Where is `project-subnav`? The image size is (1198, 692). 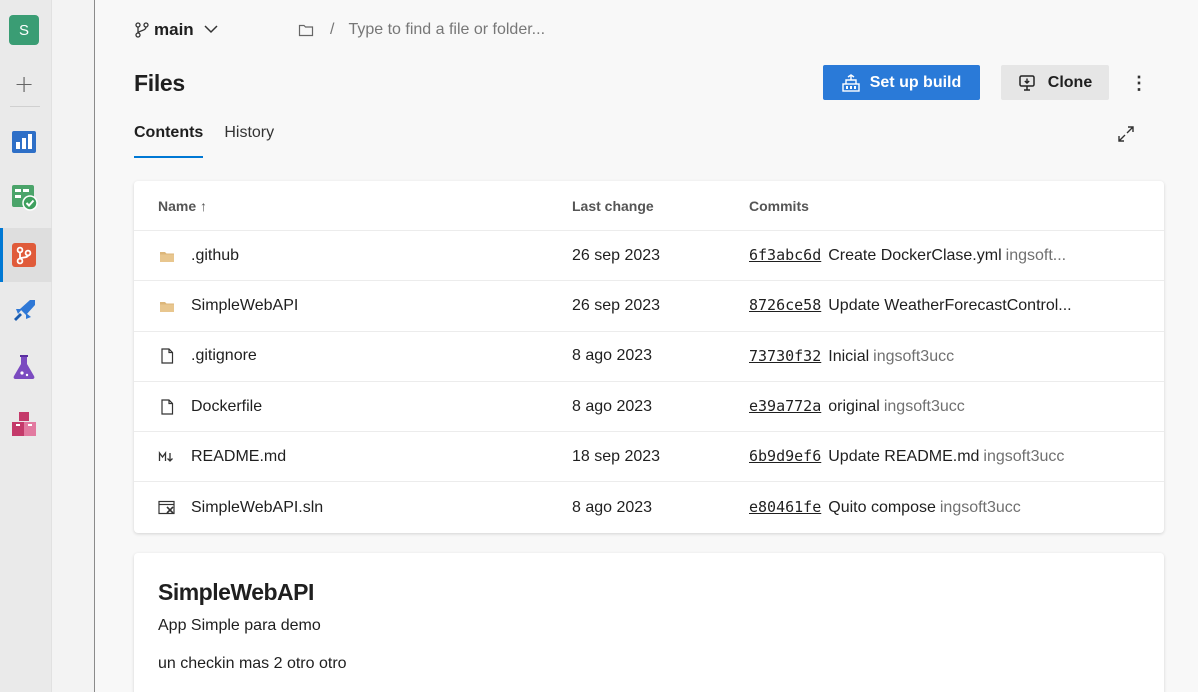
project-subnav is located at coordinates (73, 346).